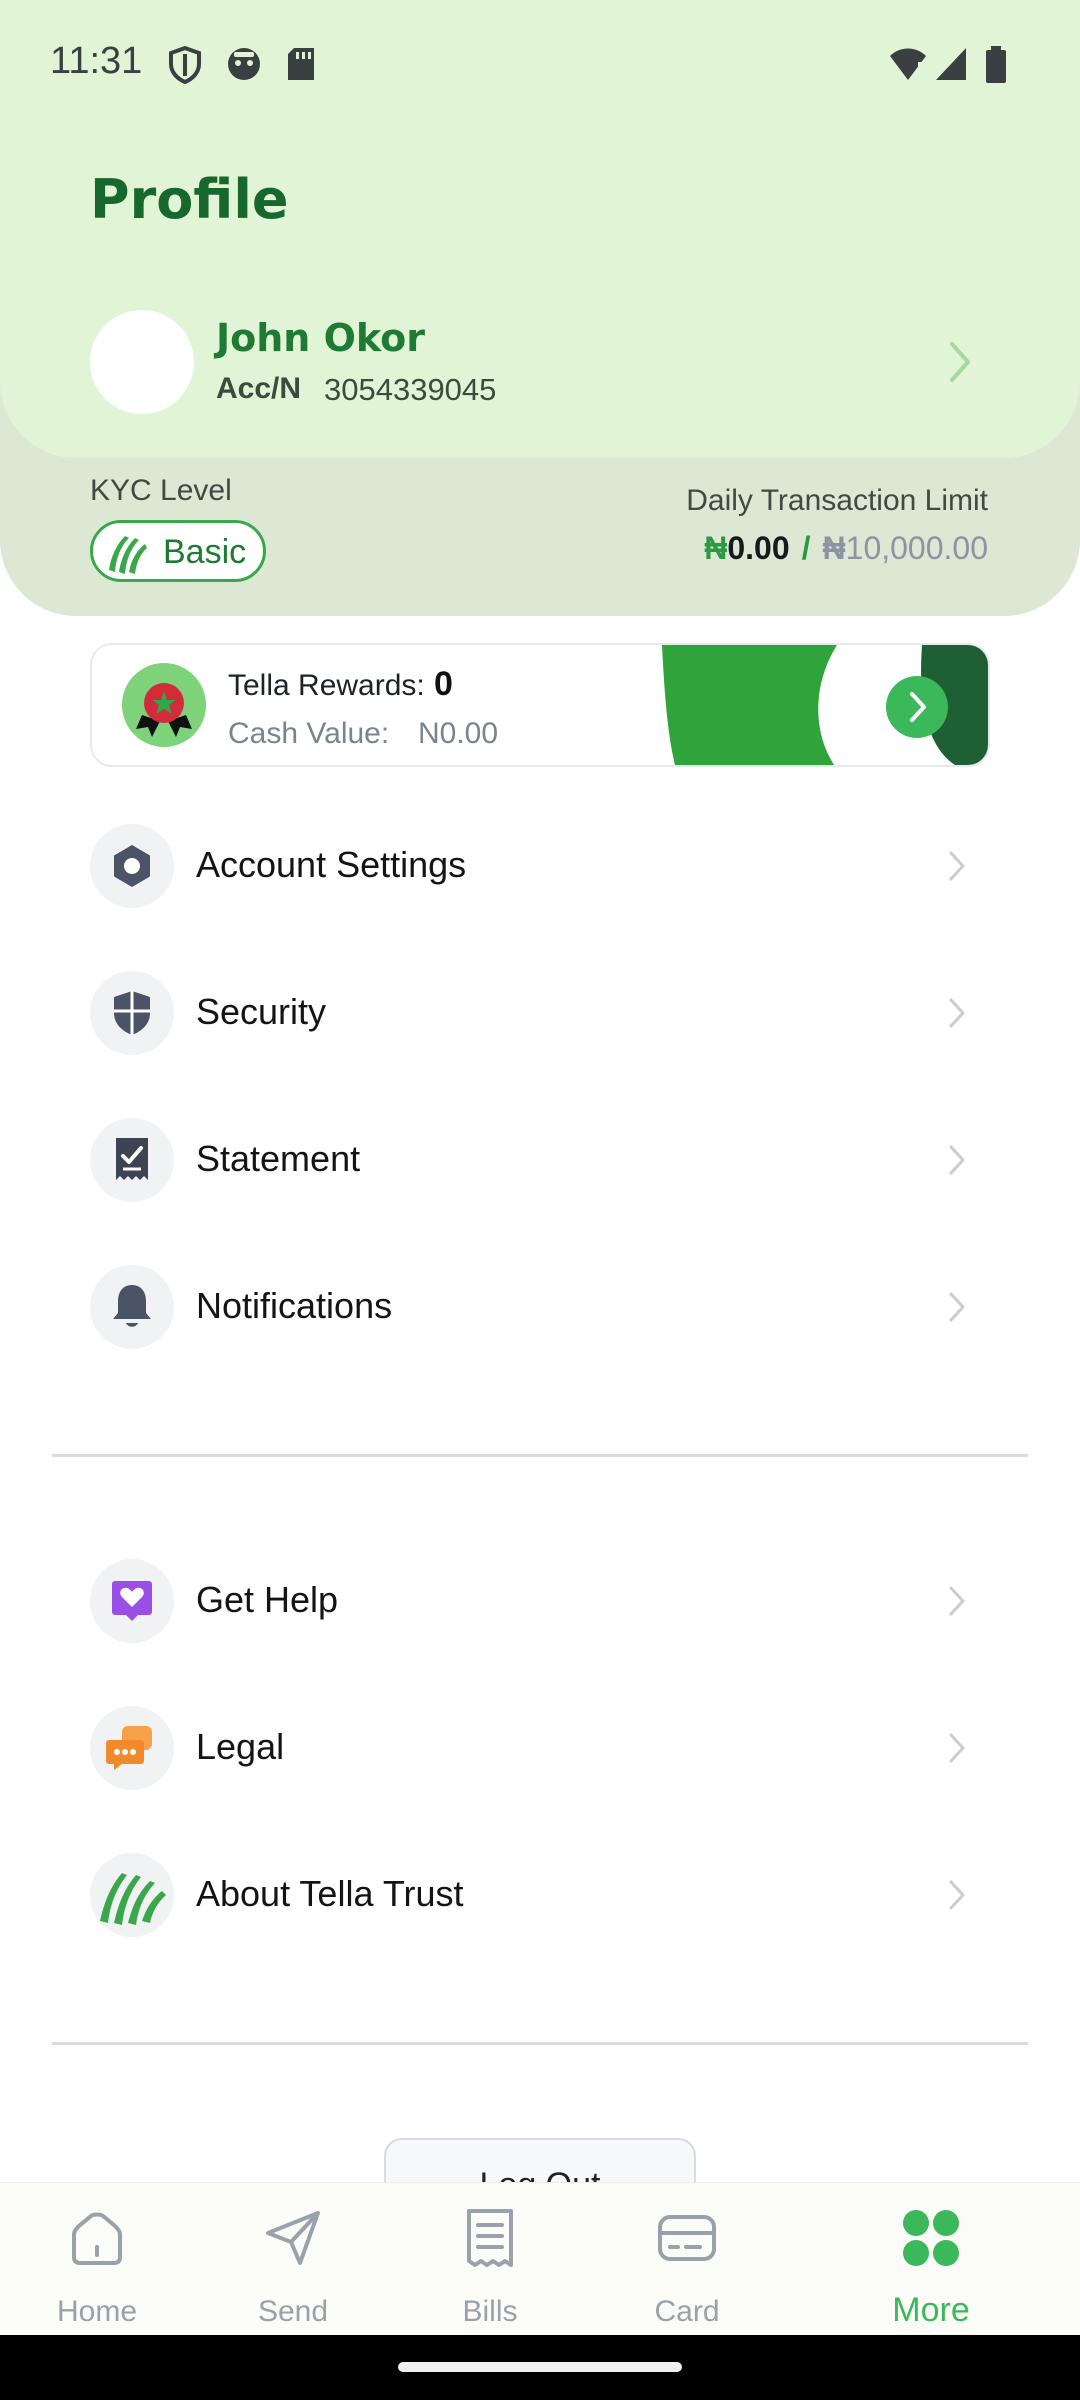 This screenshot has width=1080, height=2400. Describe the element at coordinates (244, 66) in the screenshot. I see `face-icon` at that location.